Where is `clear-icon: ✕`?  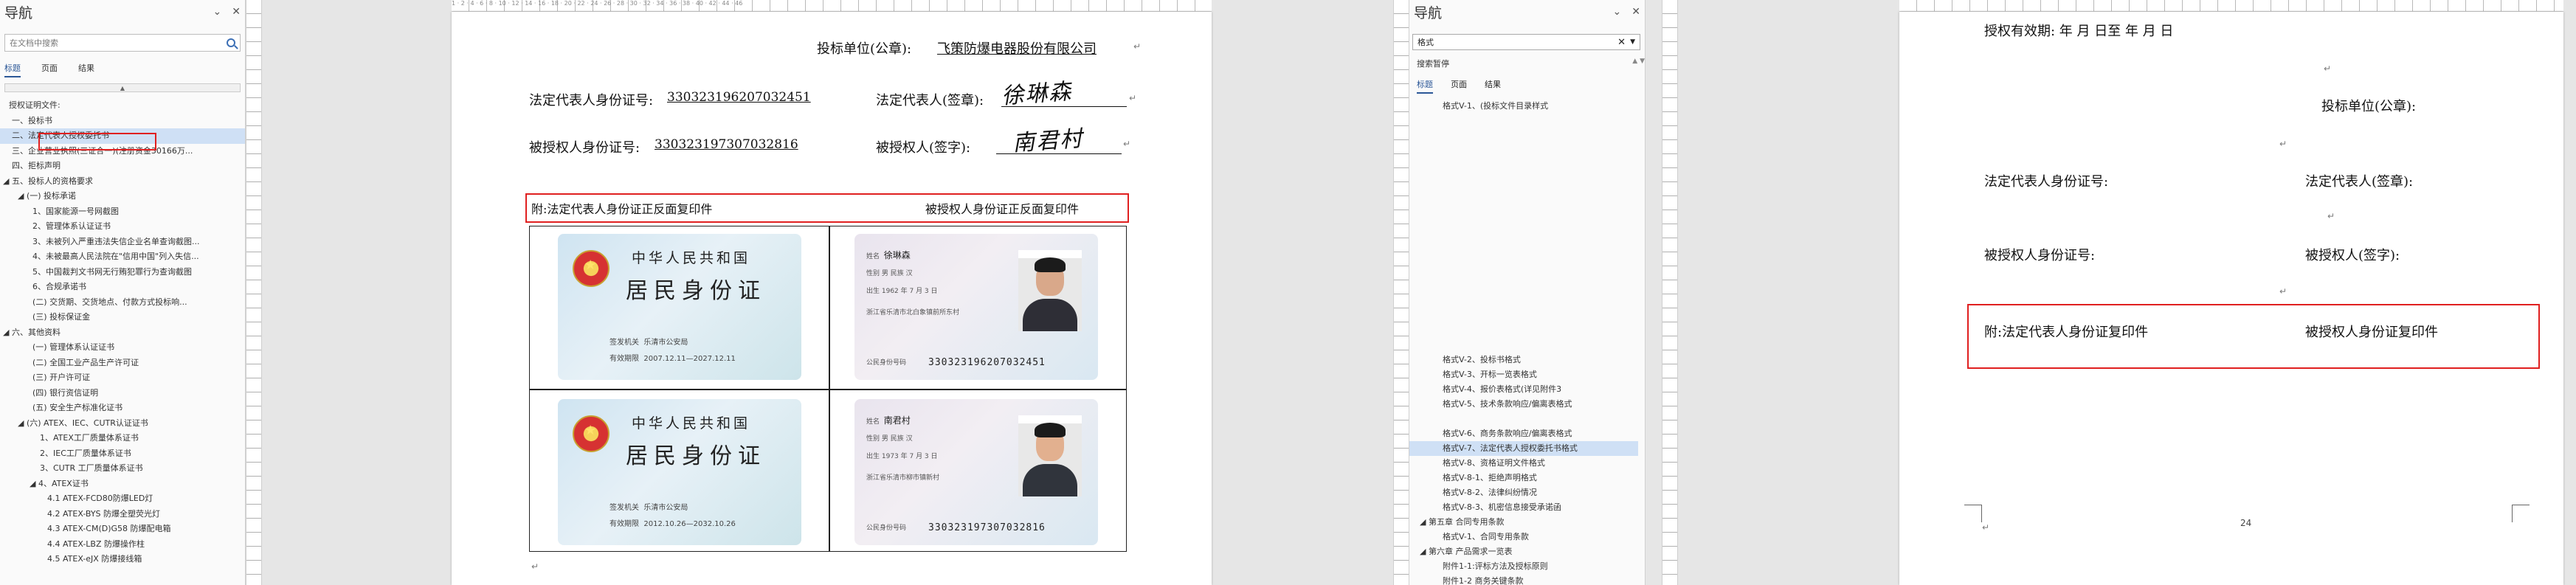 clear-icon: ✕ is located at coordinates (1622, 43).